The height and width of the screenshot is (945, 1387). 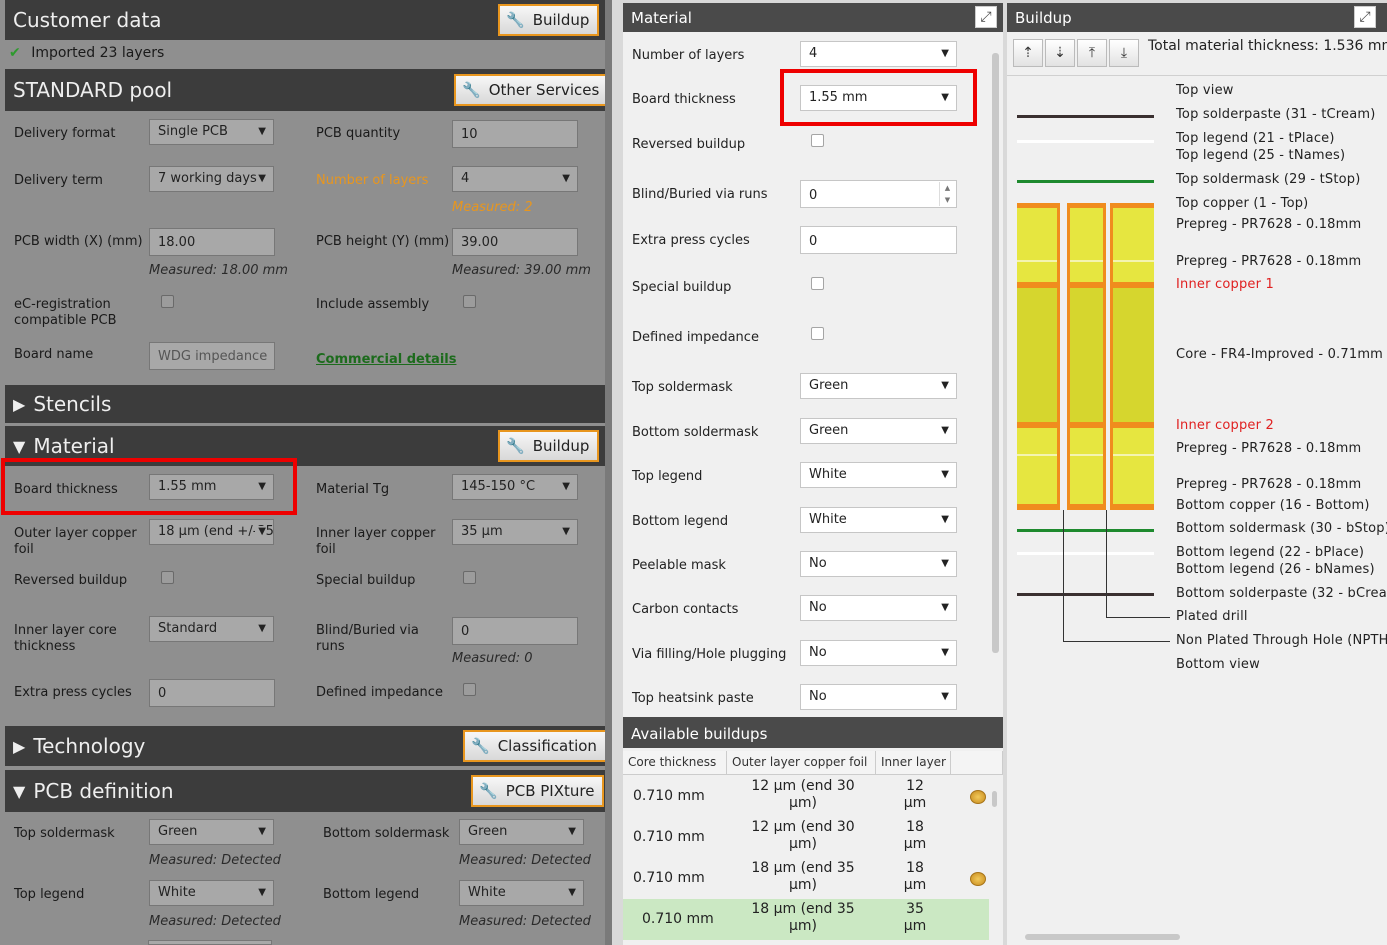 What do you see at coordinates (1269, 448) in the screenshot?
I see `layer-label-prepreg-3: Prepreg - PR7628 - 0.18mm` at bounding box center [1269, 448].